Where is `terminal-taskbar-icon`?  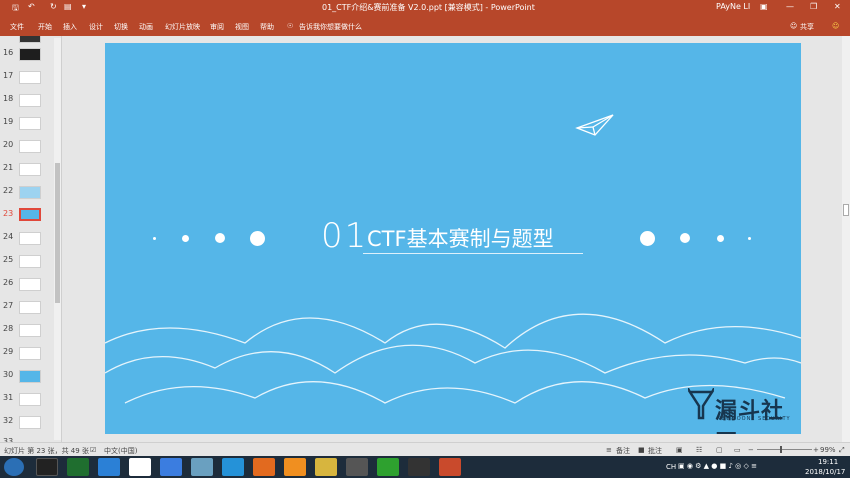
terminal-taskbar-icon is located at coordinates (78, 467).